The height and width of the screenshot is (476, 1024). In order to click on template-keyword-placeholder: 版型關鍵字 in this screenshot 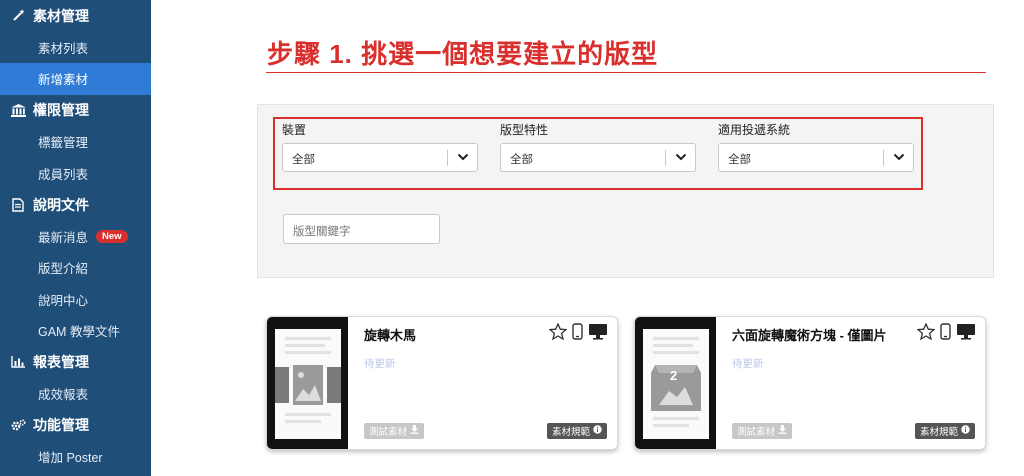, I will do `click(322, 232)`.